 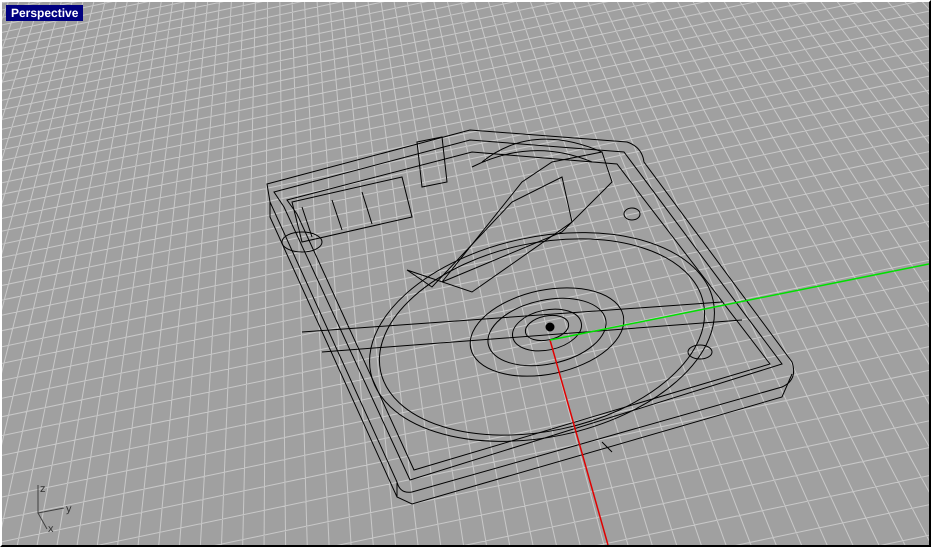 I want to click on axis-label: x, so click(x=51, y=529).